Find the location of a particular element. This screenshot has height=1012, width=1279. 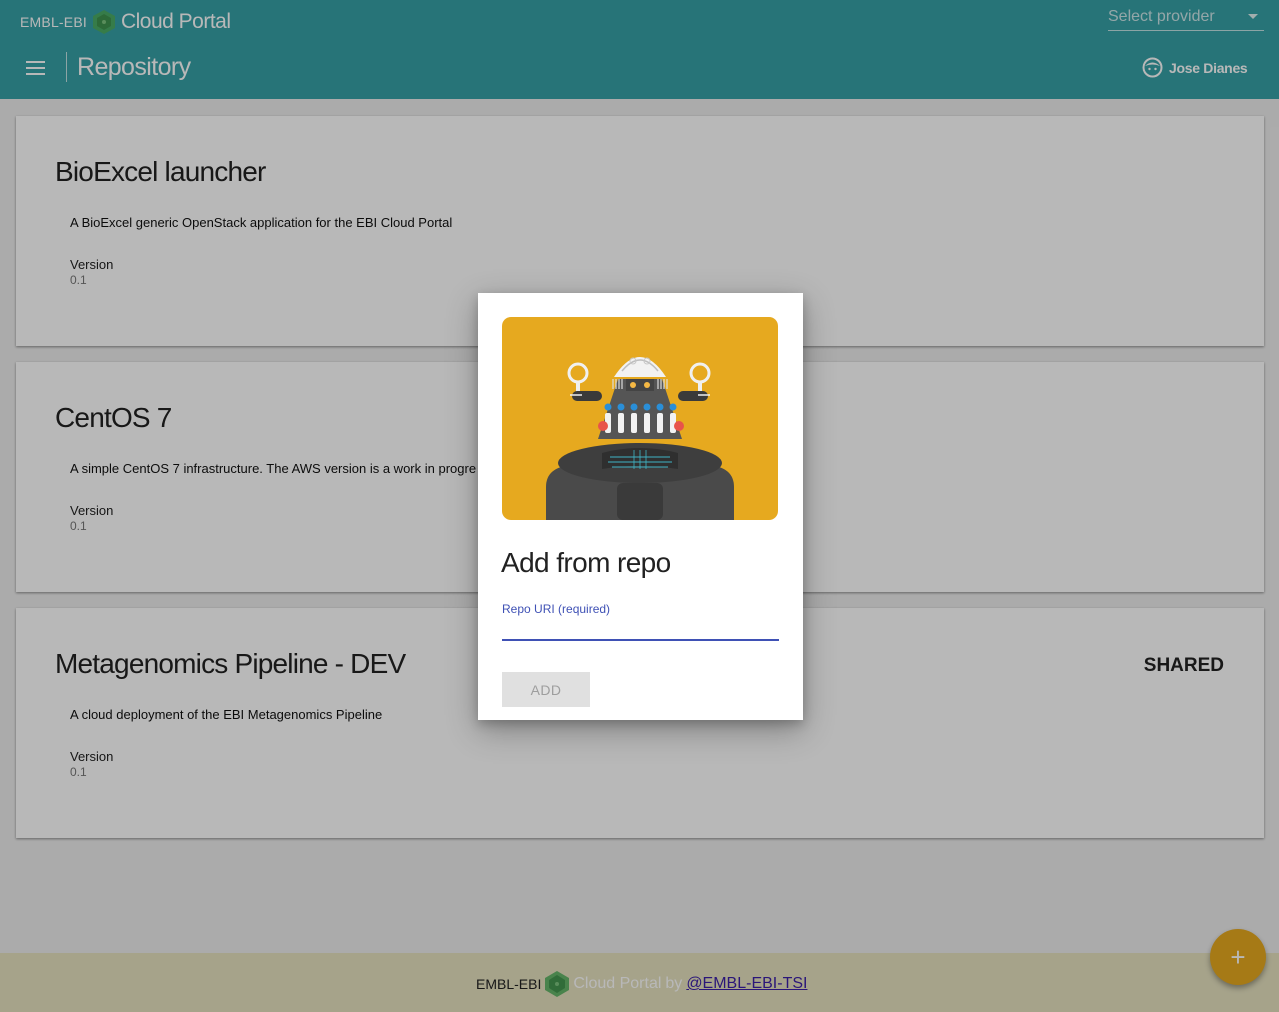

robot-illustration is located at coordinates (640, 418).